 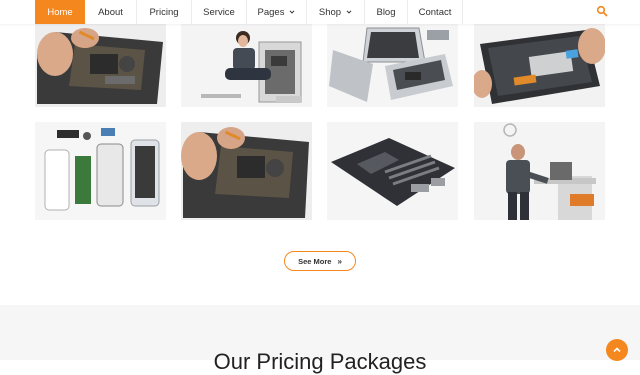 I want to click on nav-contact-label: Contact, so click(x=435, y=12).